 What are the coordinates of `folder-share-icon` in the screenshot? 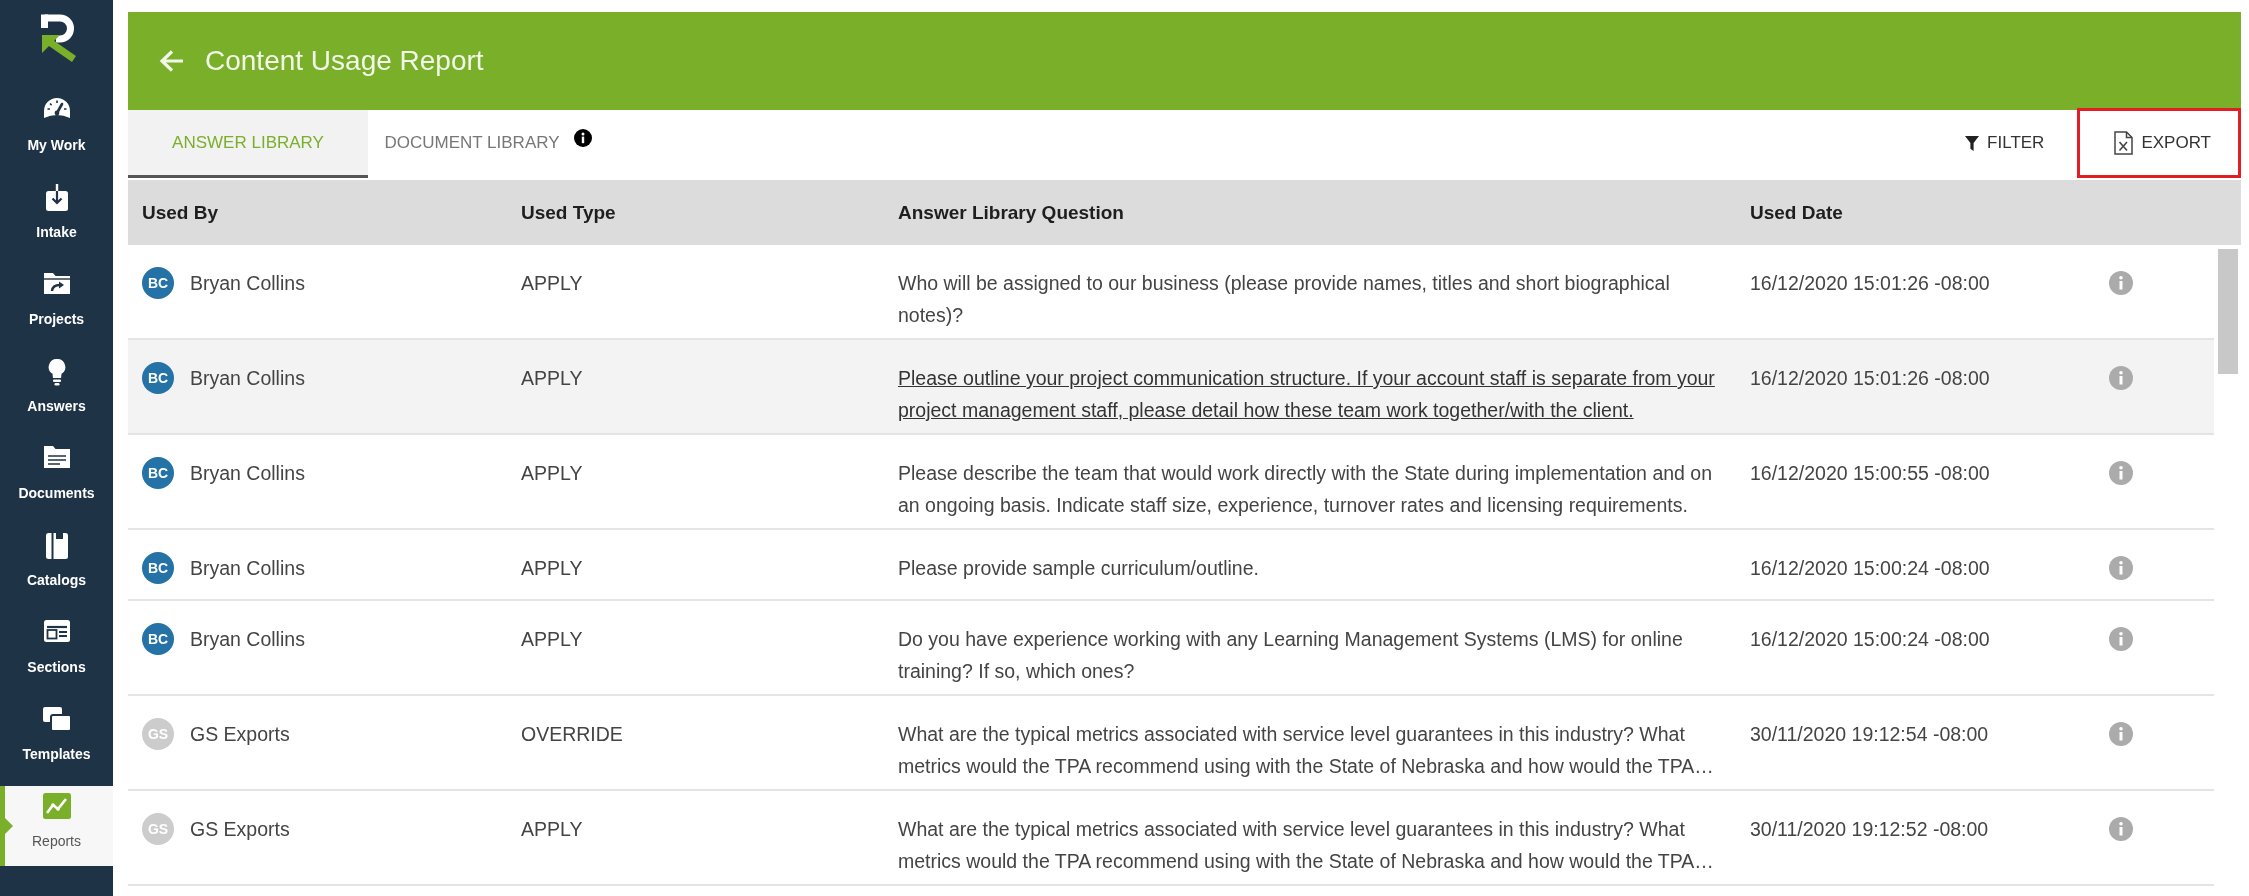 It's located at (56, 283).